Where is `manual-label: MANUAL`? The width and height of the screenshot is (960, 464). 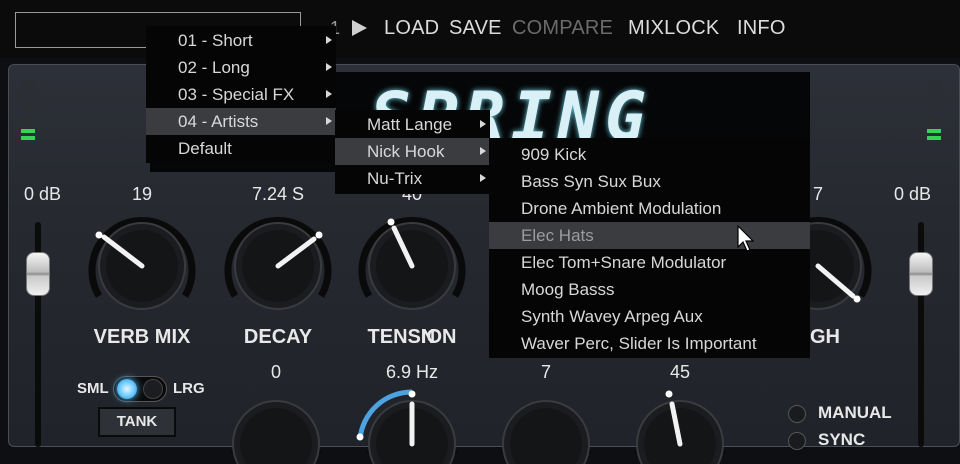
manual-label: MANUAL is located at coordinates (855, 412).